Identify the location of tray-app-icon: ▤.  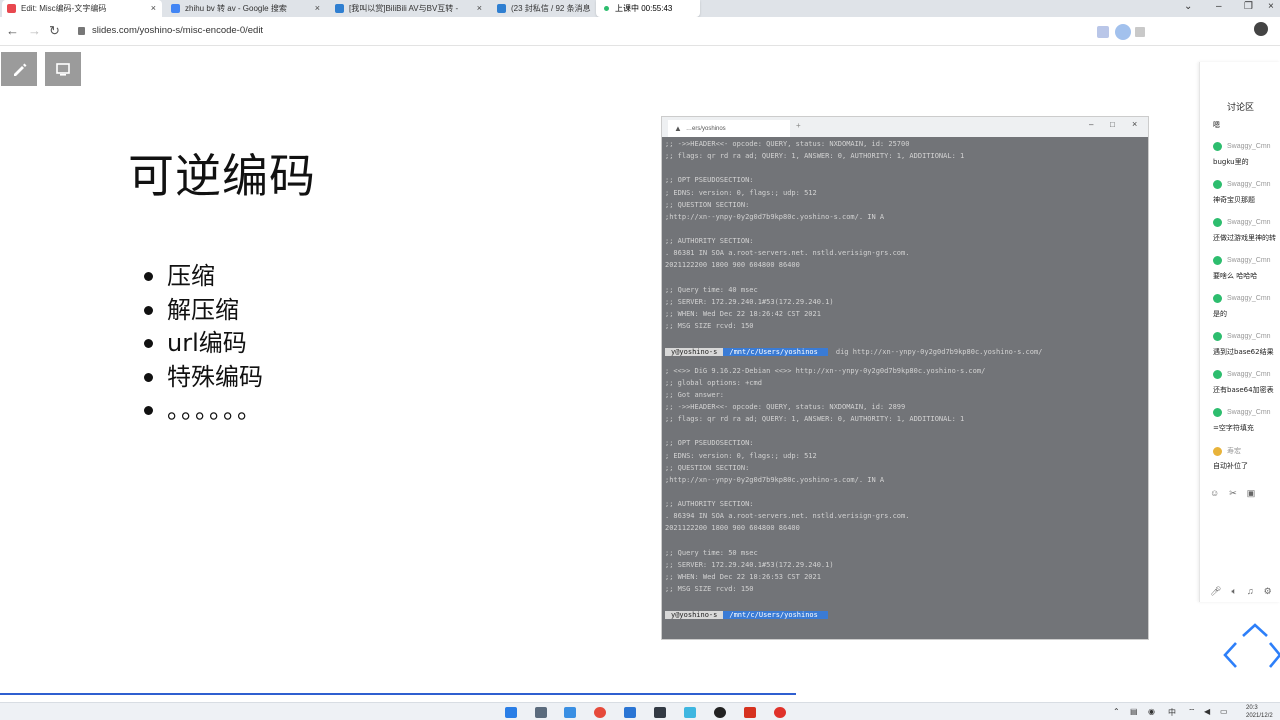
(1134, 711).